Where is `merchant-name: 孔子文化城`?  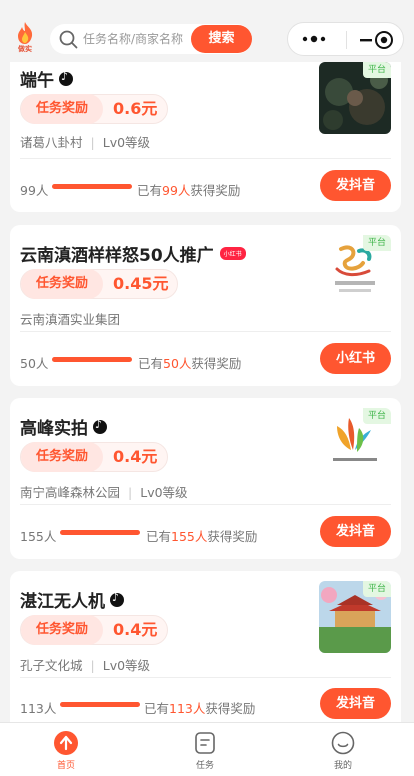
merchant-name: 孔子文化城 is located at coordinates (51, 665).